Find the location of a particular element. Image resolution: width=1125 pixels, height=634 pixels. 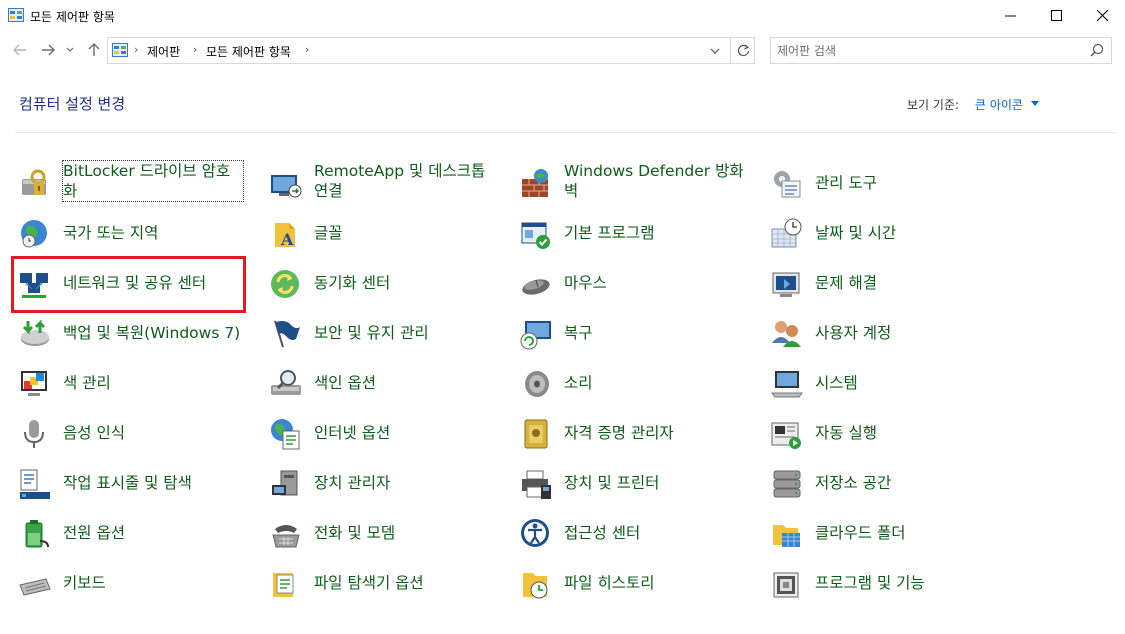

item-user-accounts: 사용자 계정 is located at coordinates (877, 333).